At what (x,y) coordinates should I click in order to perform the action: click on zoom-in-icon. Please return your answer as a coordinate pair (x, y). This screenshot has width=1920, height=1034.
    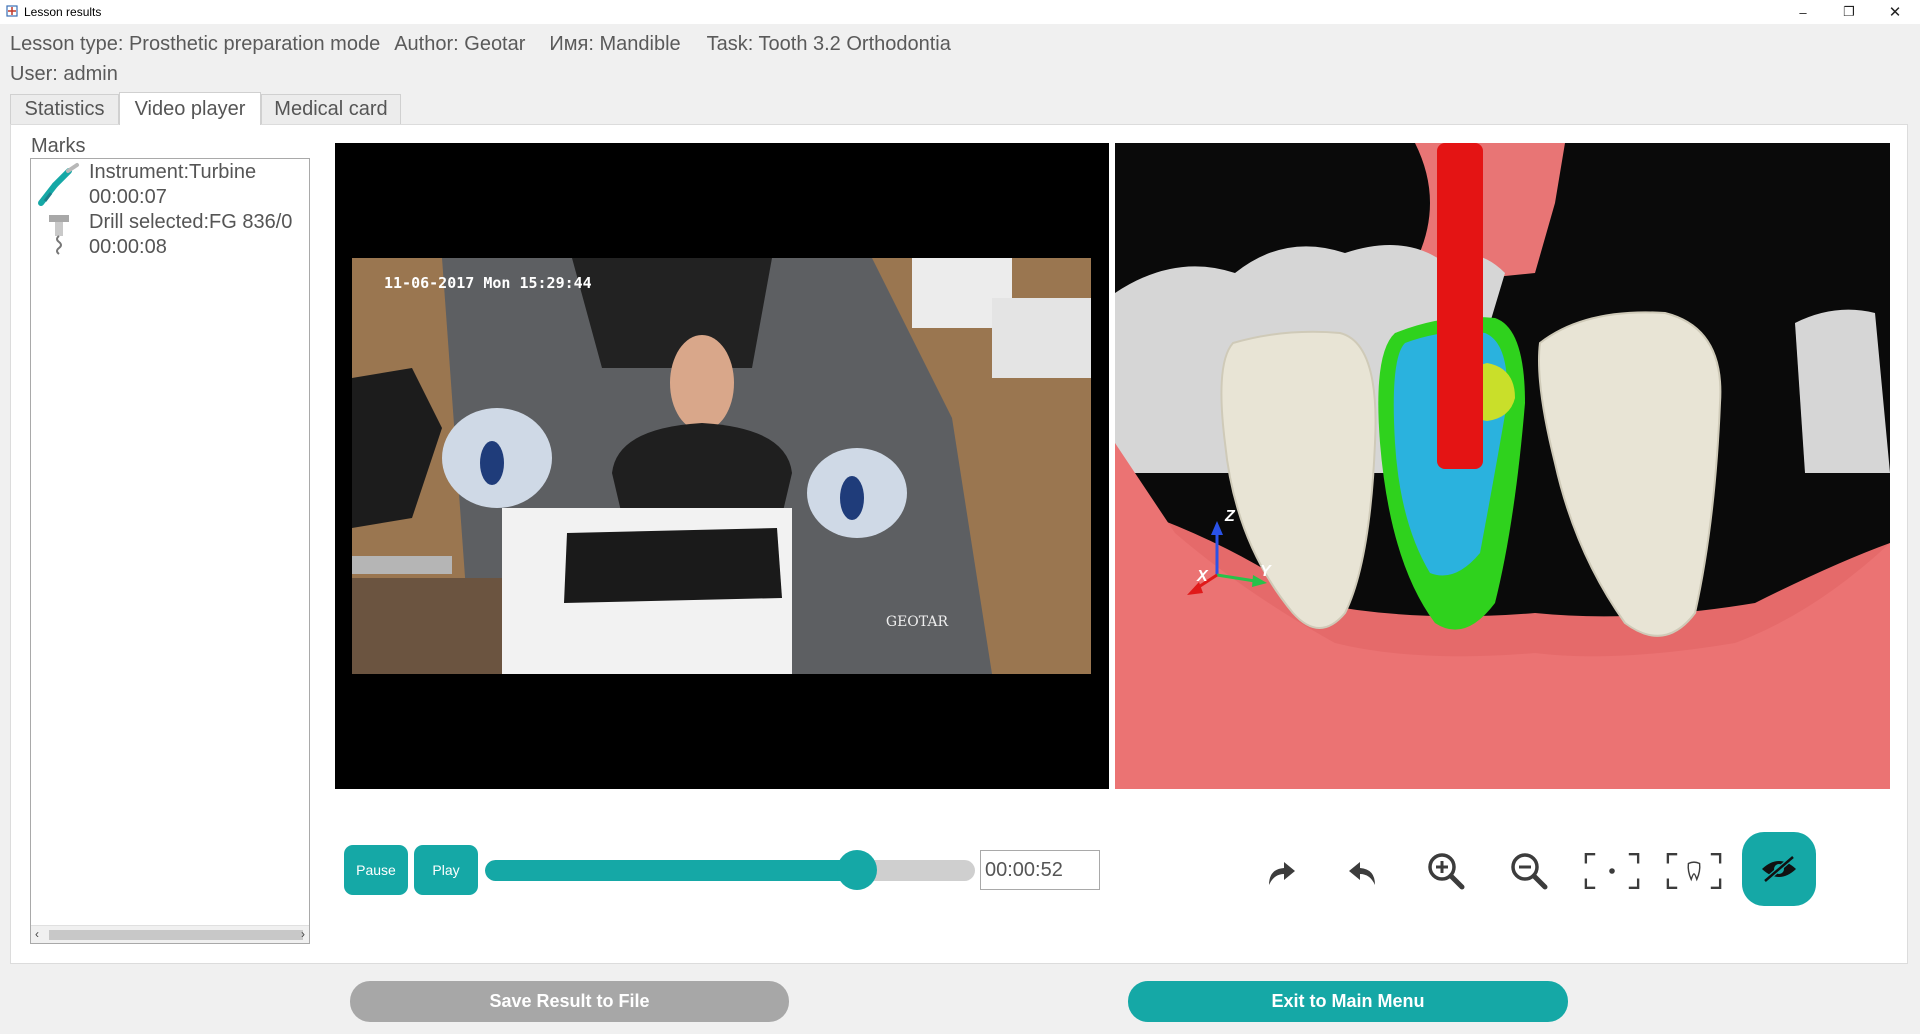
    Looking at the image, I should click on (1446, 871).